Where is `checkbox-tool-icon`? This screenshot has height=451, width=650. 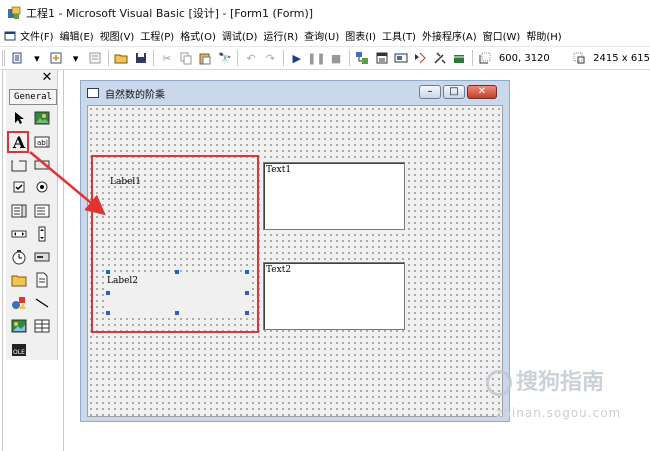 checkbox-tool-icon is located at coordinates (19, 187).